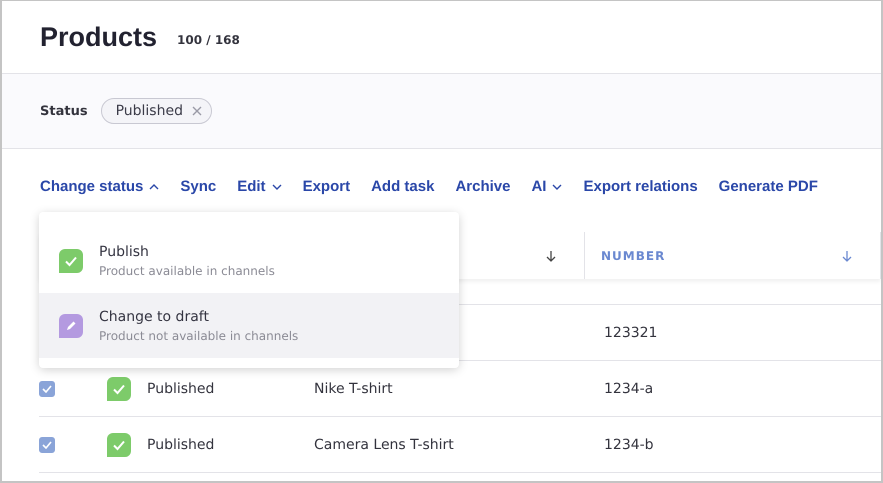  What do you see at coordinates (546, 186) in the screenshot?
I see `toolbar-button: AI` at bounding box center [546, 186].